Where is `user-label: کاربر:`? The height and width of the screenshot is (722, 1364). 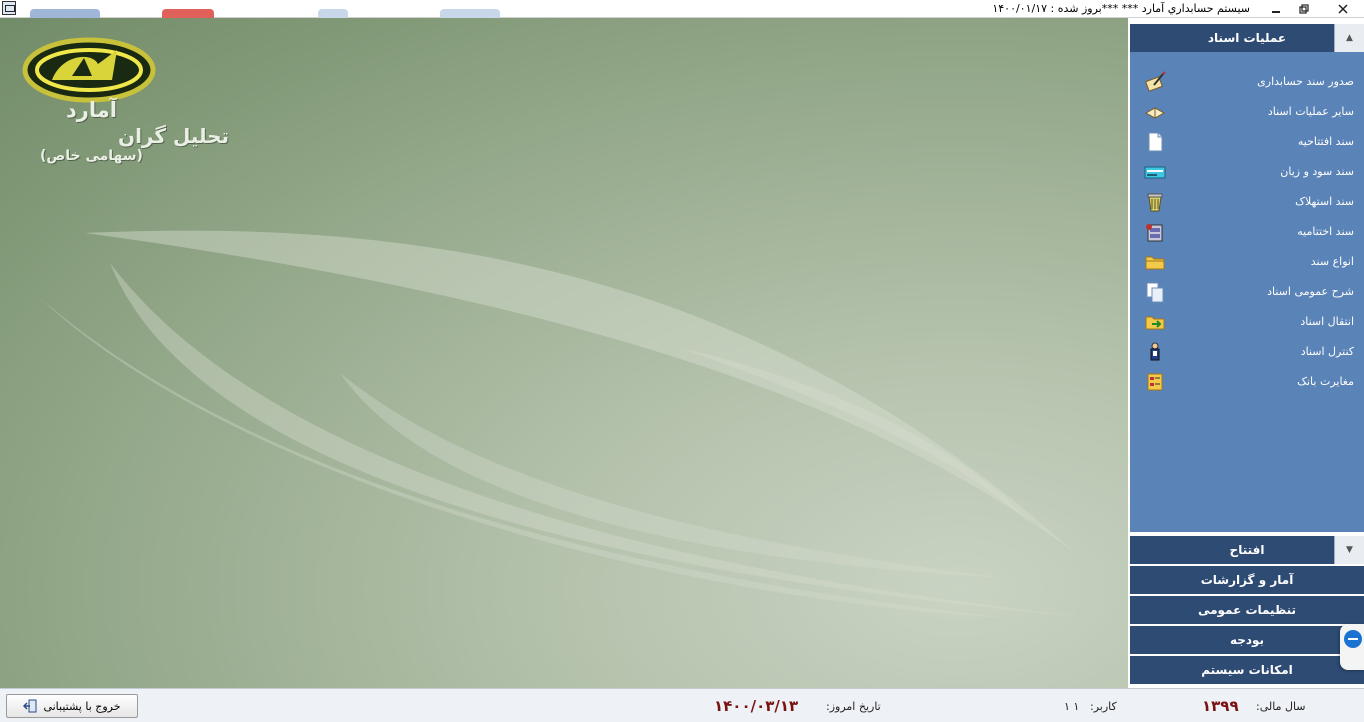
user-label: کاربر: is located at coordinates (1103, 706).